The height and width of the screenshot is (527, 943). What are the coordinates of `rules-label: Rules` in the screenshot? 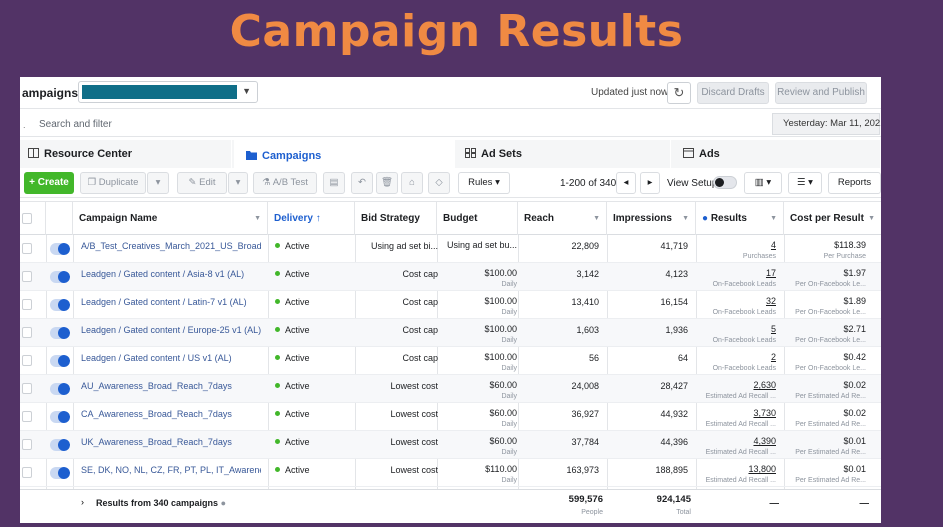 It's located at (480, 182).